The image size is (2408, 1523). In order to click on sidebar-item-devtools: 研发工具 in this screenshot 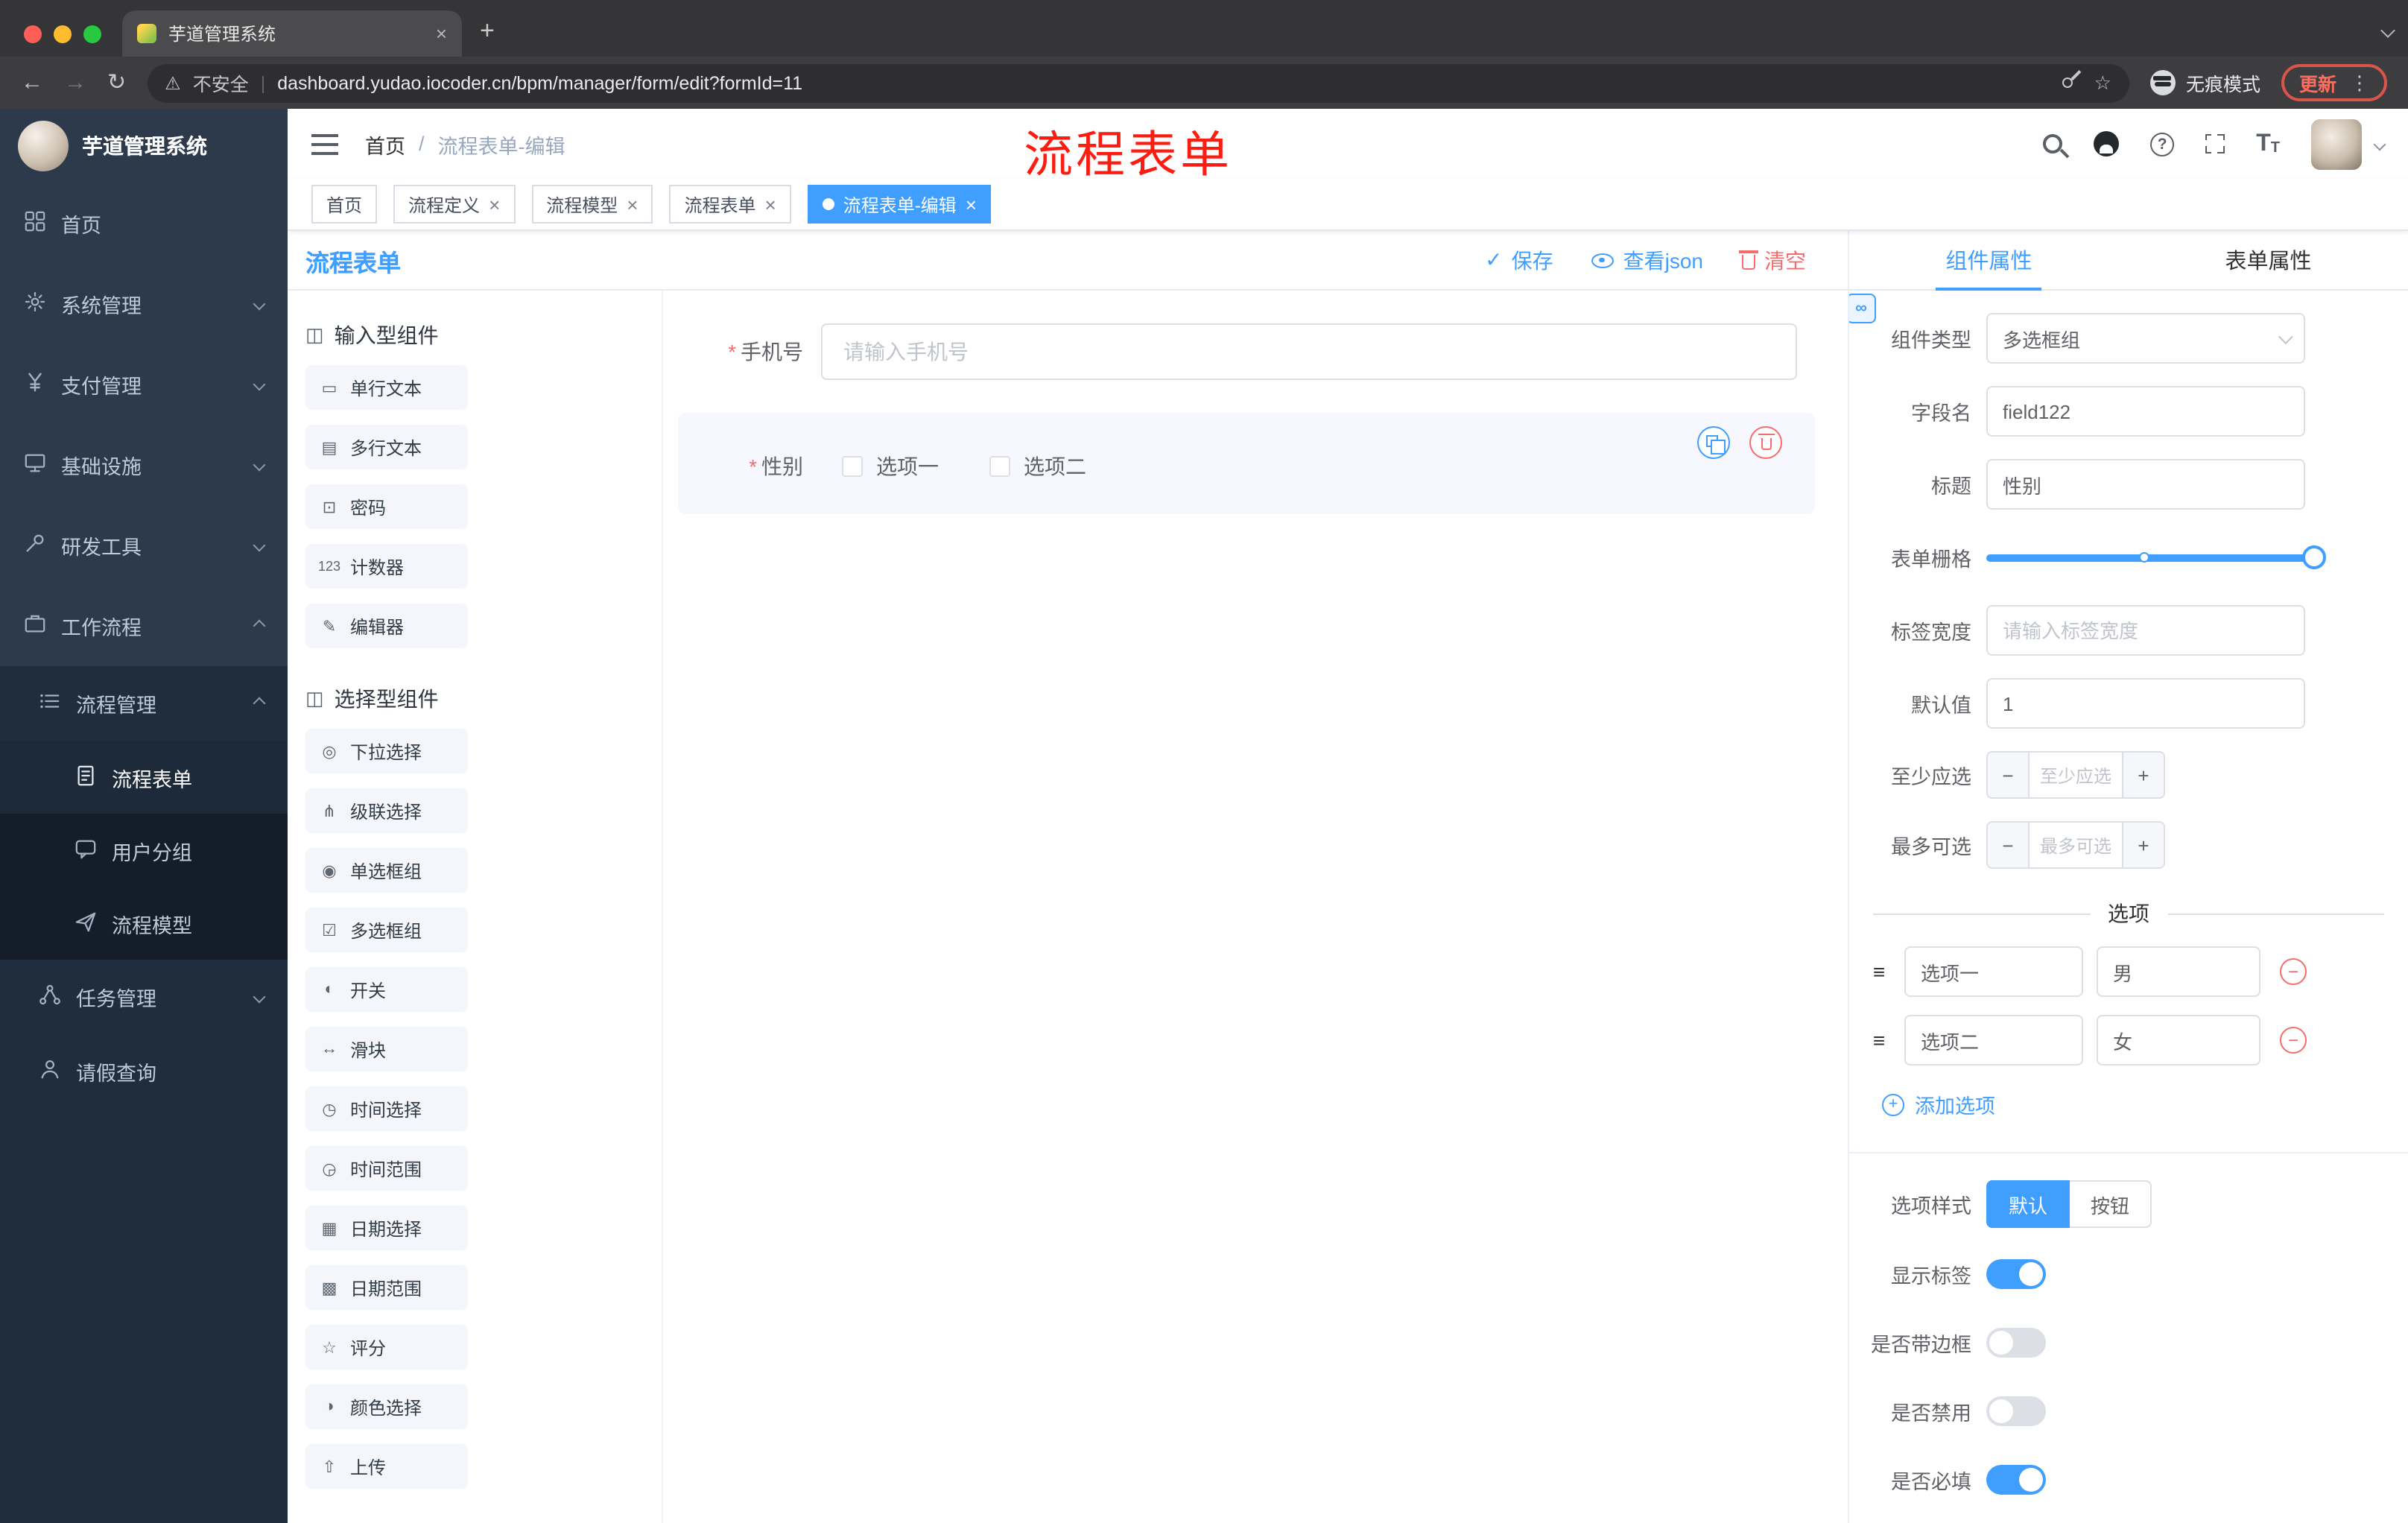, I will do `click(144, 545)`.